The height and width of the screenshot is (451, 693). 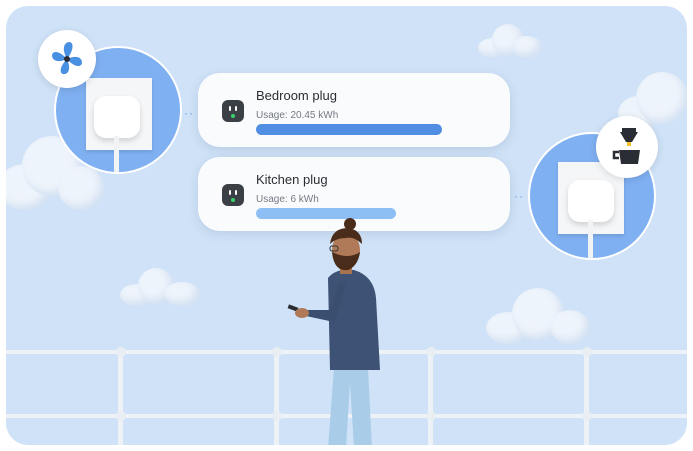 I want to click on plug-name: Kitchen plug, so click(x=292, y=179).